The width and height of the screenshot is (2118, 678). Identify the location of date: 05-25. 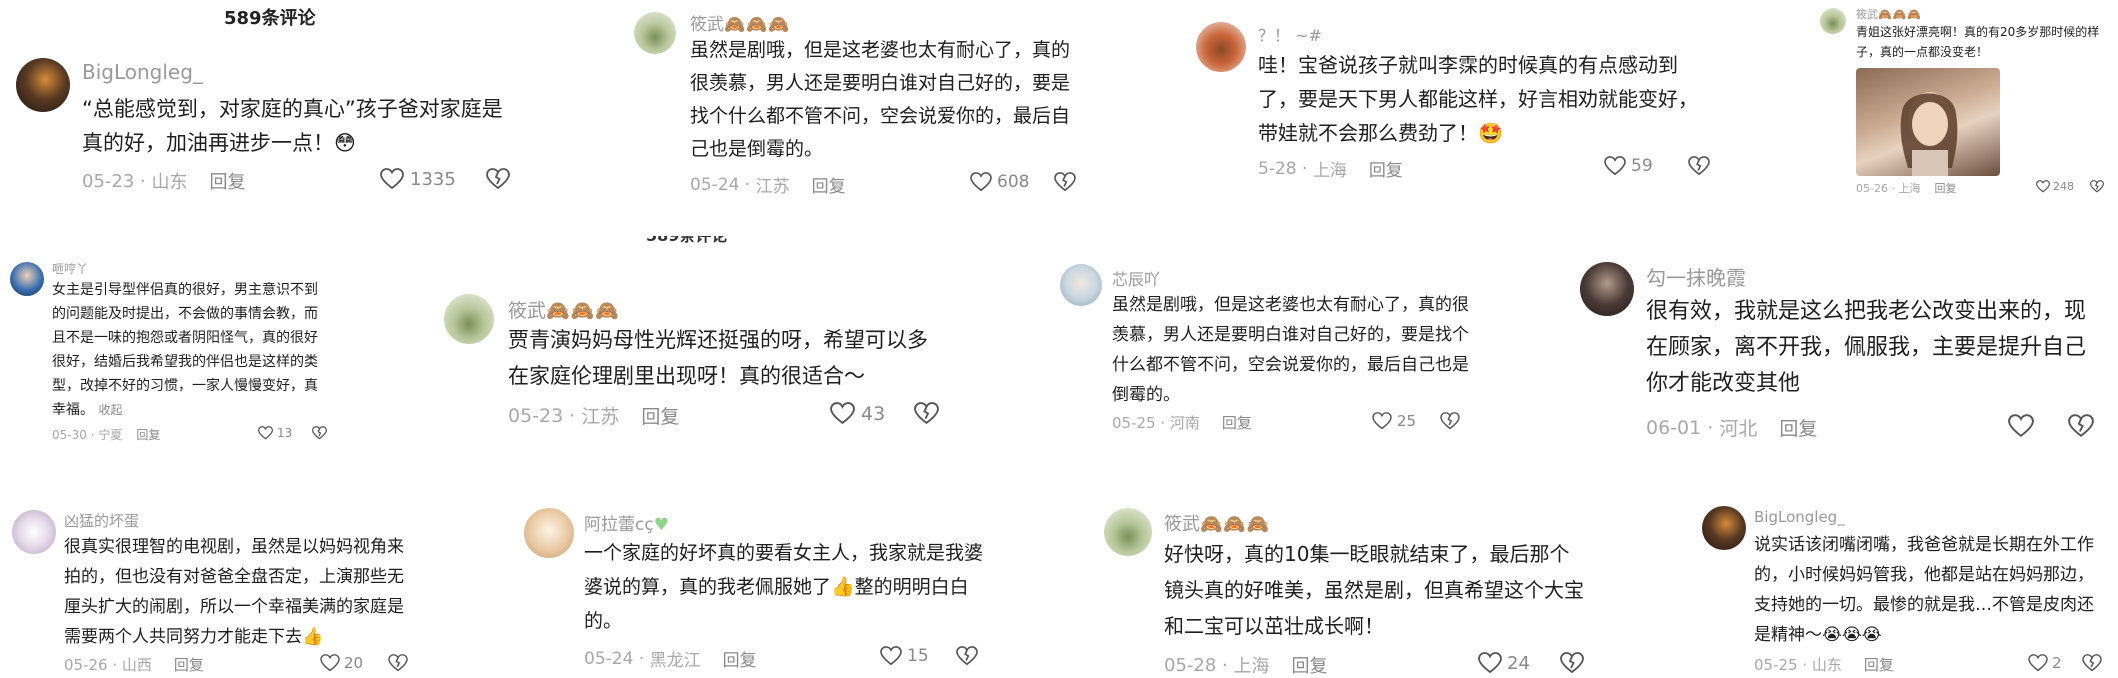
(1776, 664).